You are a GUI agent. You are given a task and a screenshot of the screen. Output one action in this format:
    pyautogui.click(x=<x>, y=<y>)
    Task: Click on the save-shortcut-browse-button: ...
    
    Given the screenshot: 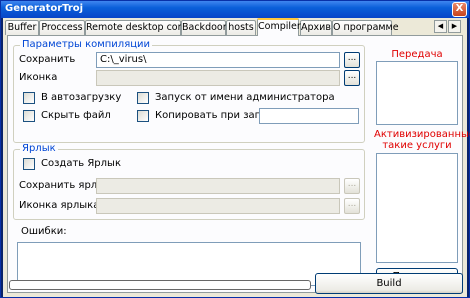 What is the action you would take?
    pyautogui.click(x=352, y=186)
    